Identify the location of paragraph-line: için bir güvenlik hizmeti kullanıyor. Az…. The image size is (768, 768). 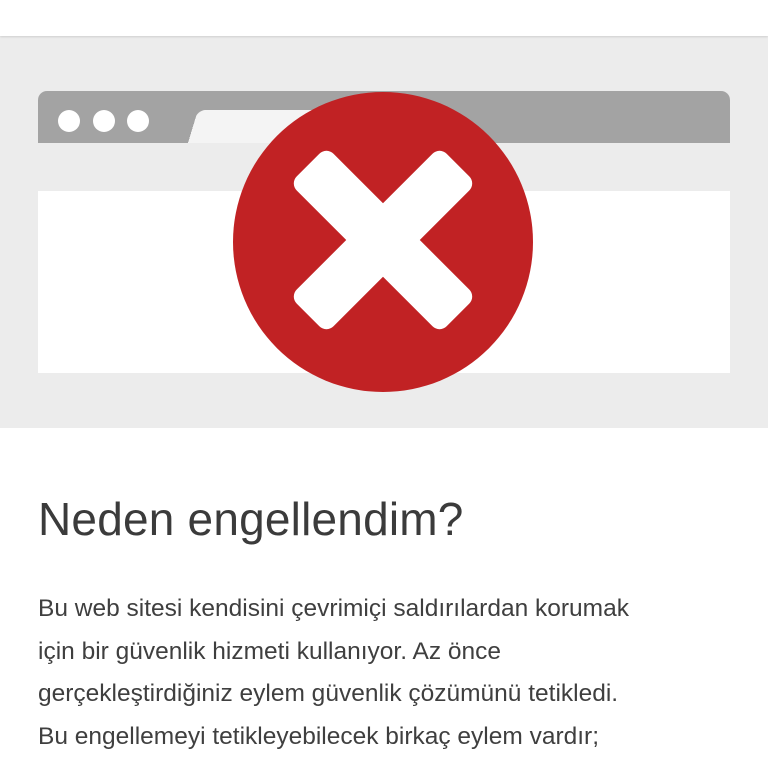
(269, 651).